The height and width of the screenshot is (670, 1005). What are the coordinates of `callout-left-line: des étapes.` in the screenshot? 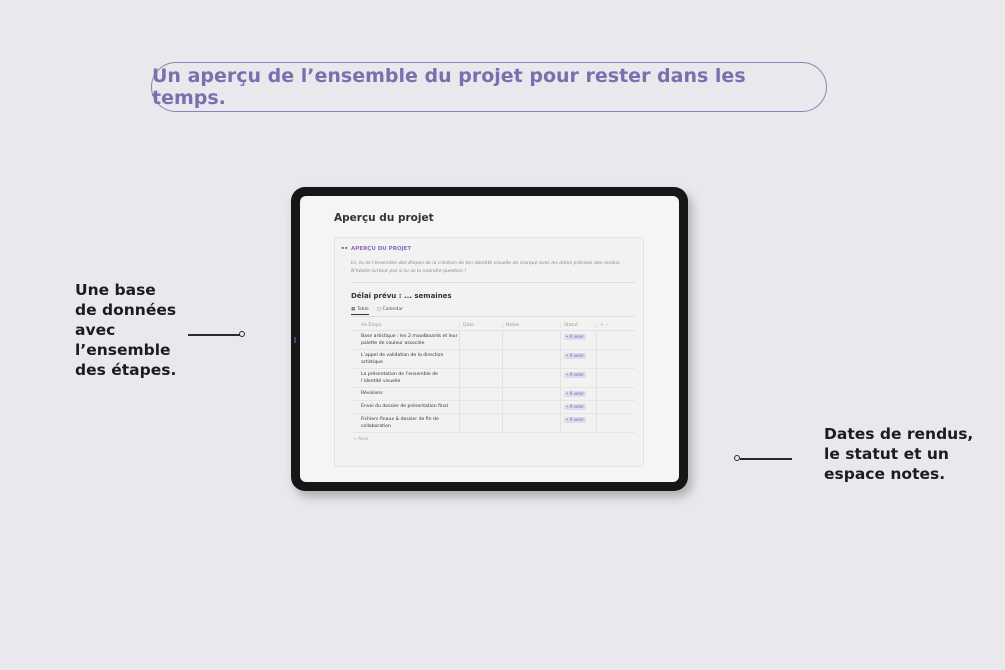 It's located at (126, 370).